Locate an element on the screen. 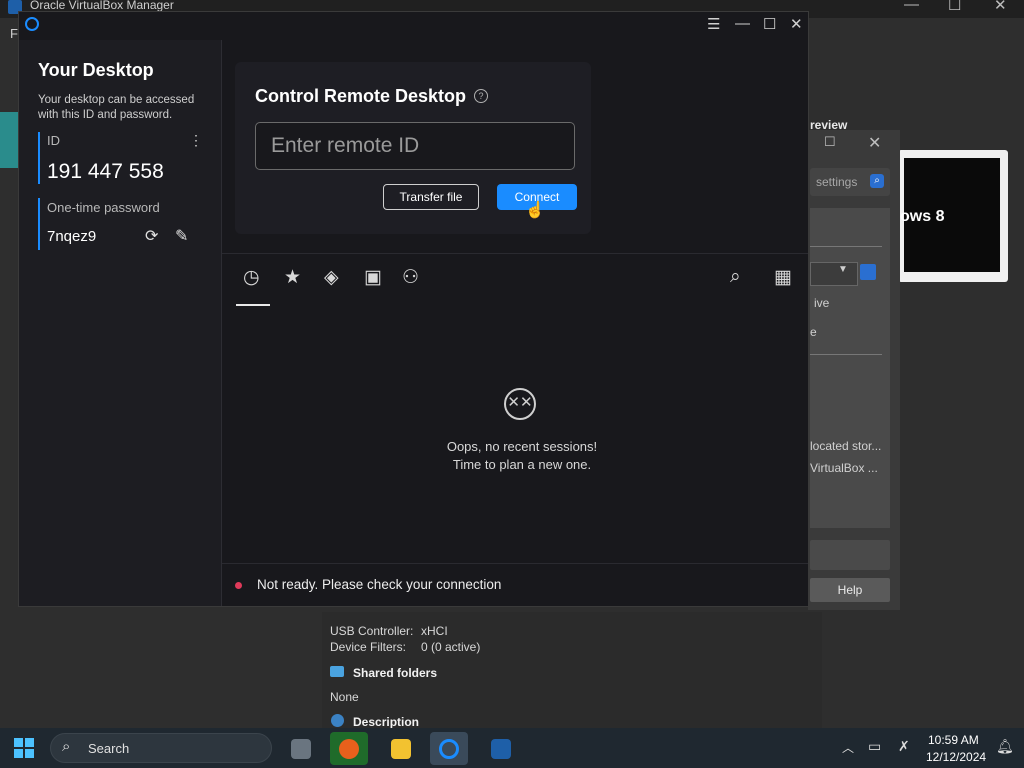 This screenshot has width=1024, height=768. edit-pencil-icon: ✎ is located at coordinates (181, 236).